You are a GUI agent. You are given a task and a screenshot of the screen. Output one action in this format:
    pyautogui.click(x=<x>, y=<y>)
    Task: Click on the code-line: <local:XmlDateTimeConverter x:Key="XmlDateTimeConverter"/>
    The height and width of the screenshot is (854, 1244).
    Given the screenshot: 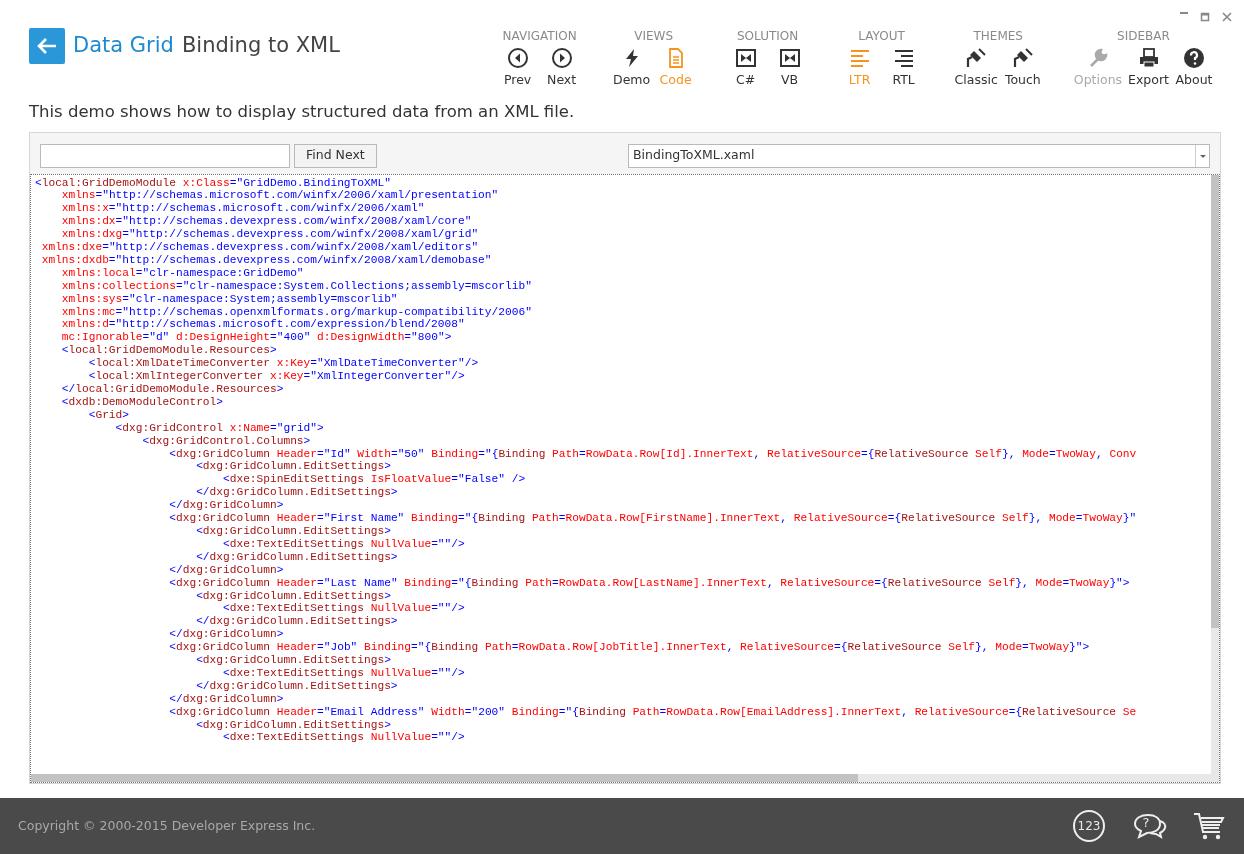 What is the action you would take?
    pyautogui.click(x=283, y=364)
    